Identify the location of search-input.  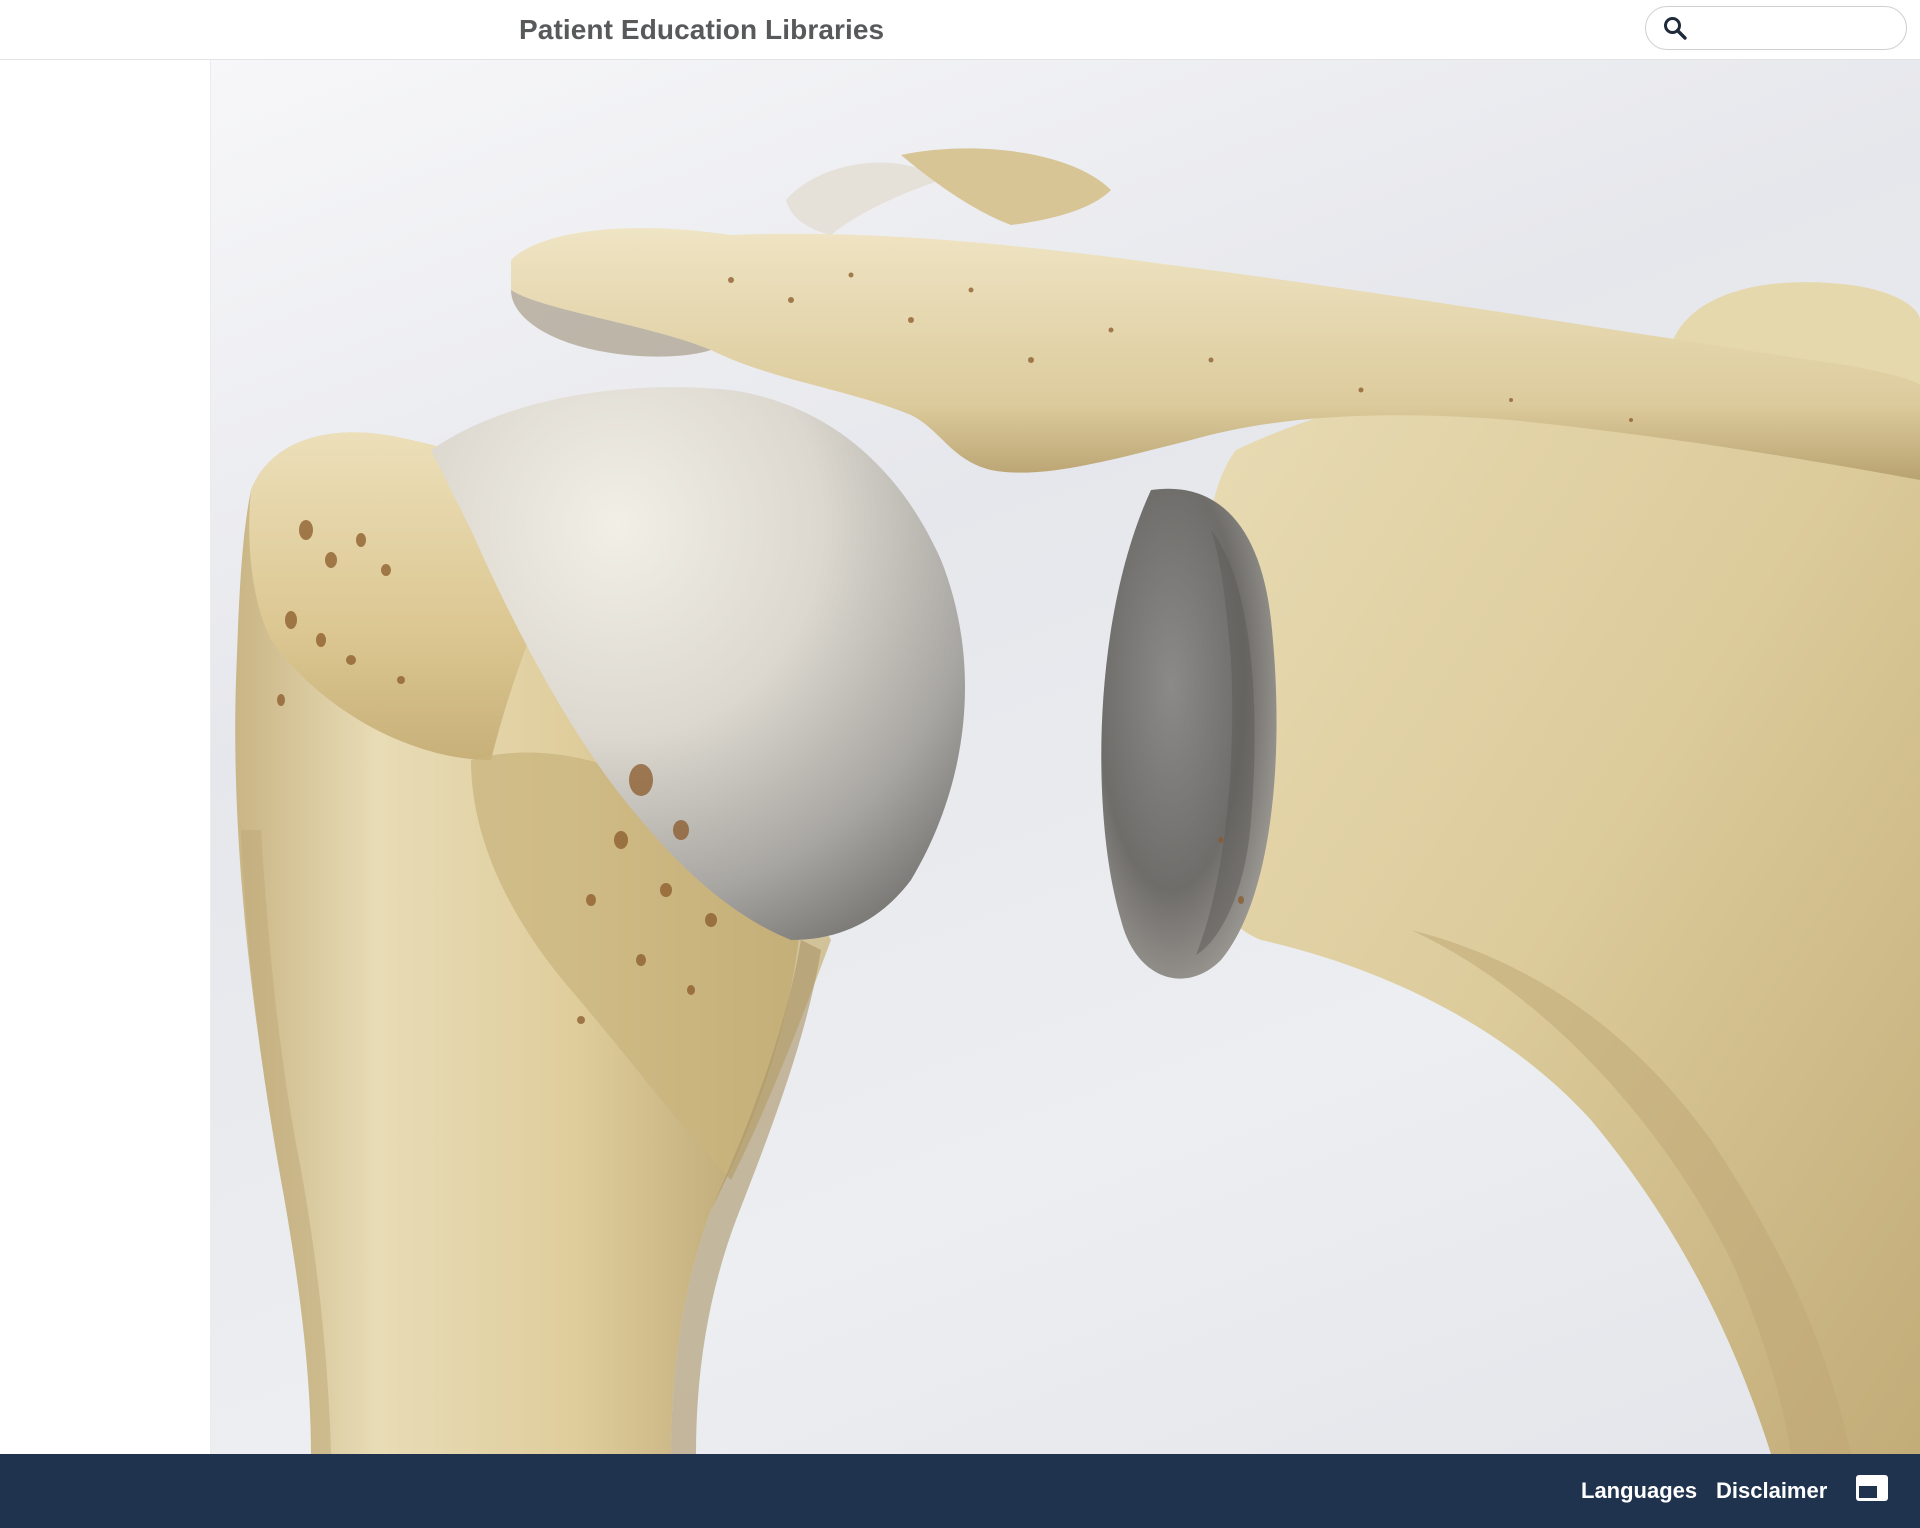
(1798, 29).